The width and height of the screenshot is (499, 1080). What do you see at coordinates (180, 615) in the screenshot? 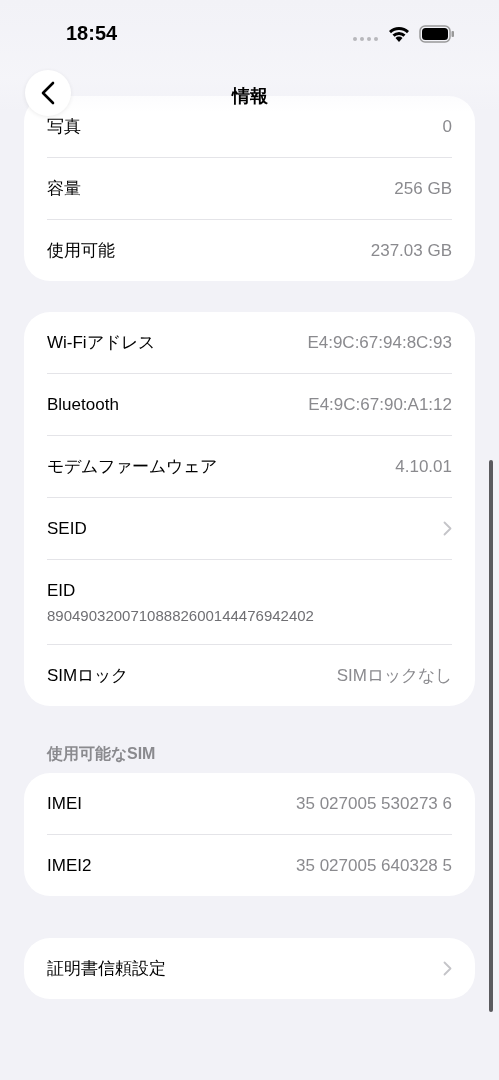
I see `row-value: 89049032007108882600144476942402` at bounding box center [180, 615].